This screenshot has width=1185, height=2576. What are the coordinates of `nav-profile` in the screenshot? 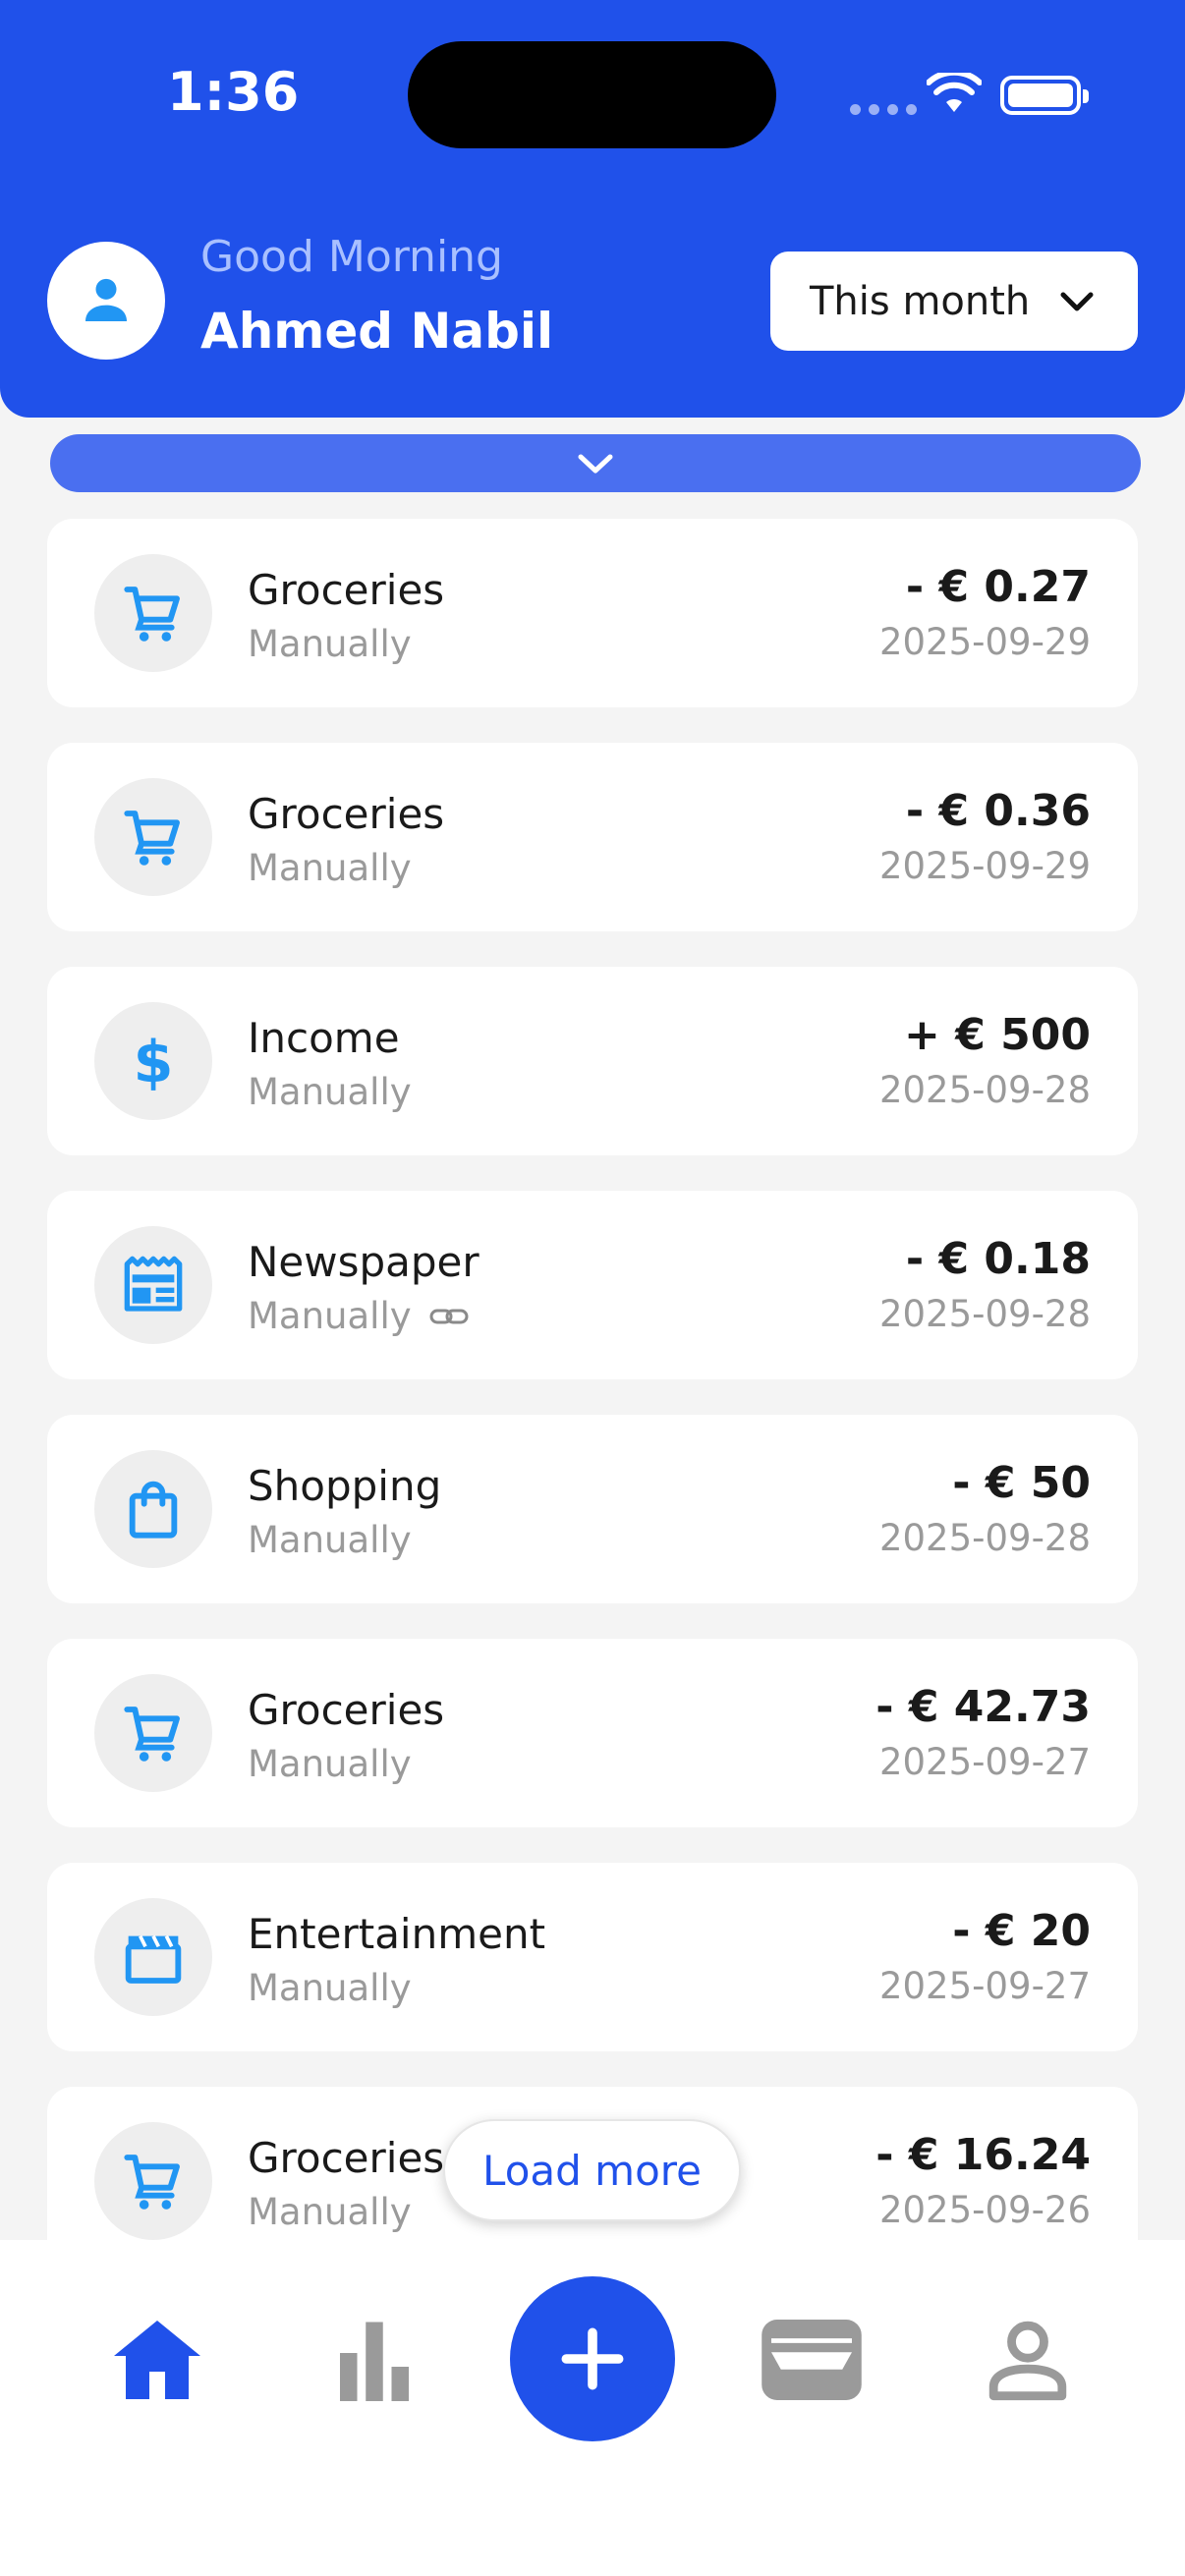 It's located at (1028, 2360).